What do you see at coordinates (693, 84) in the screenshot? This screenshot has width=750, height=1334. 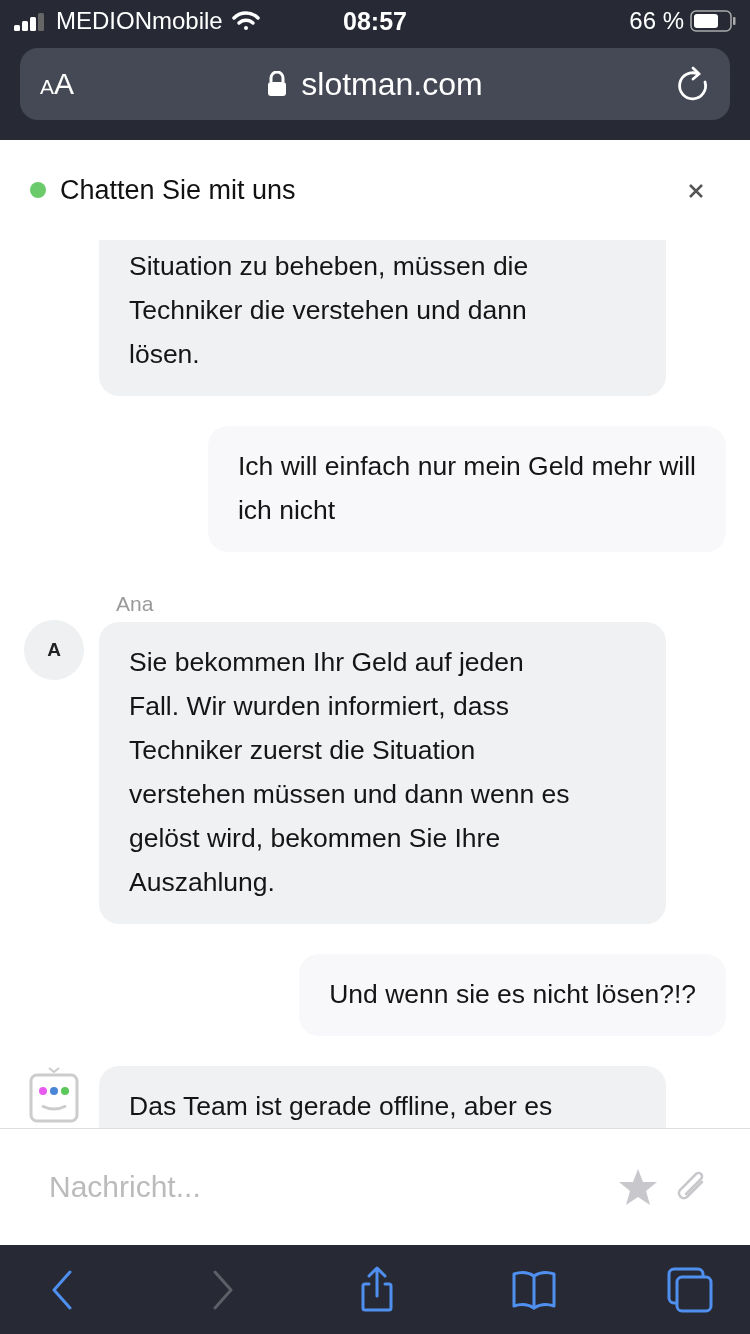 I see `reload-icon` at bounding box center [693, 84].